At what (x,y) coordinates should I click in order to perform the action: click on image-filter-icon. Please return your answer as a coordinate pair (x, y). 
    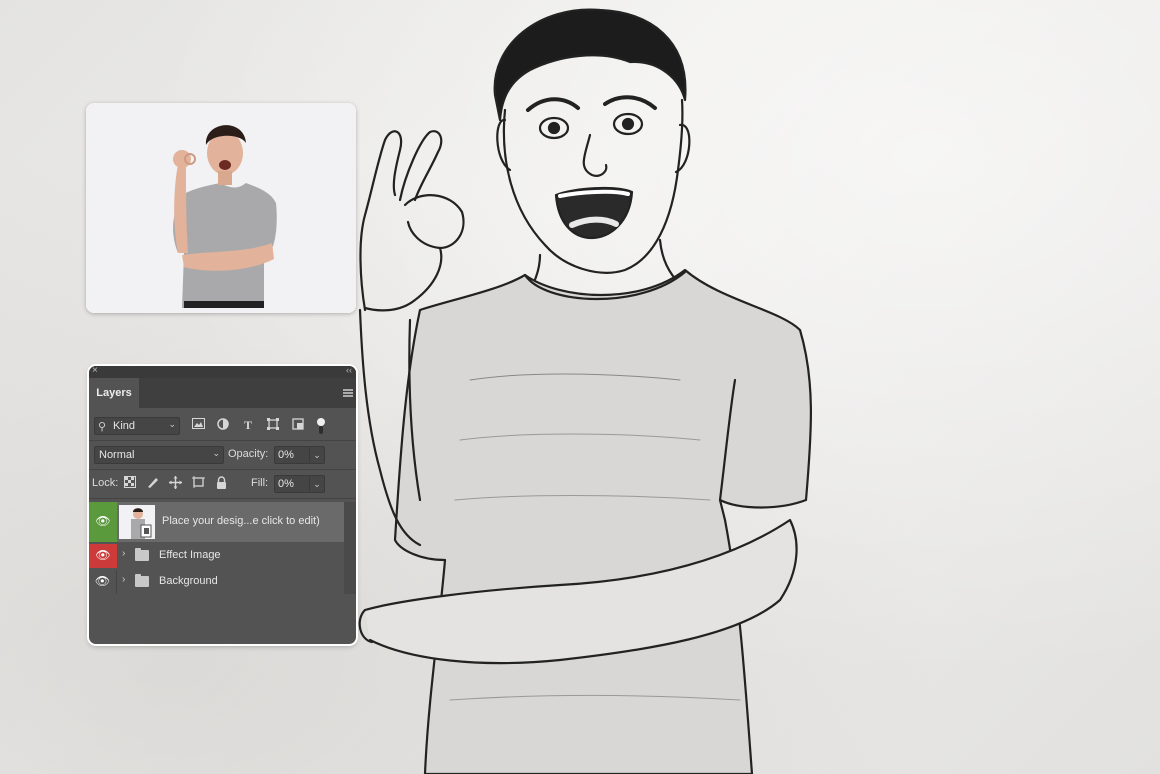
    Looking at the image, I should click on (198, 425).